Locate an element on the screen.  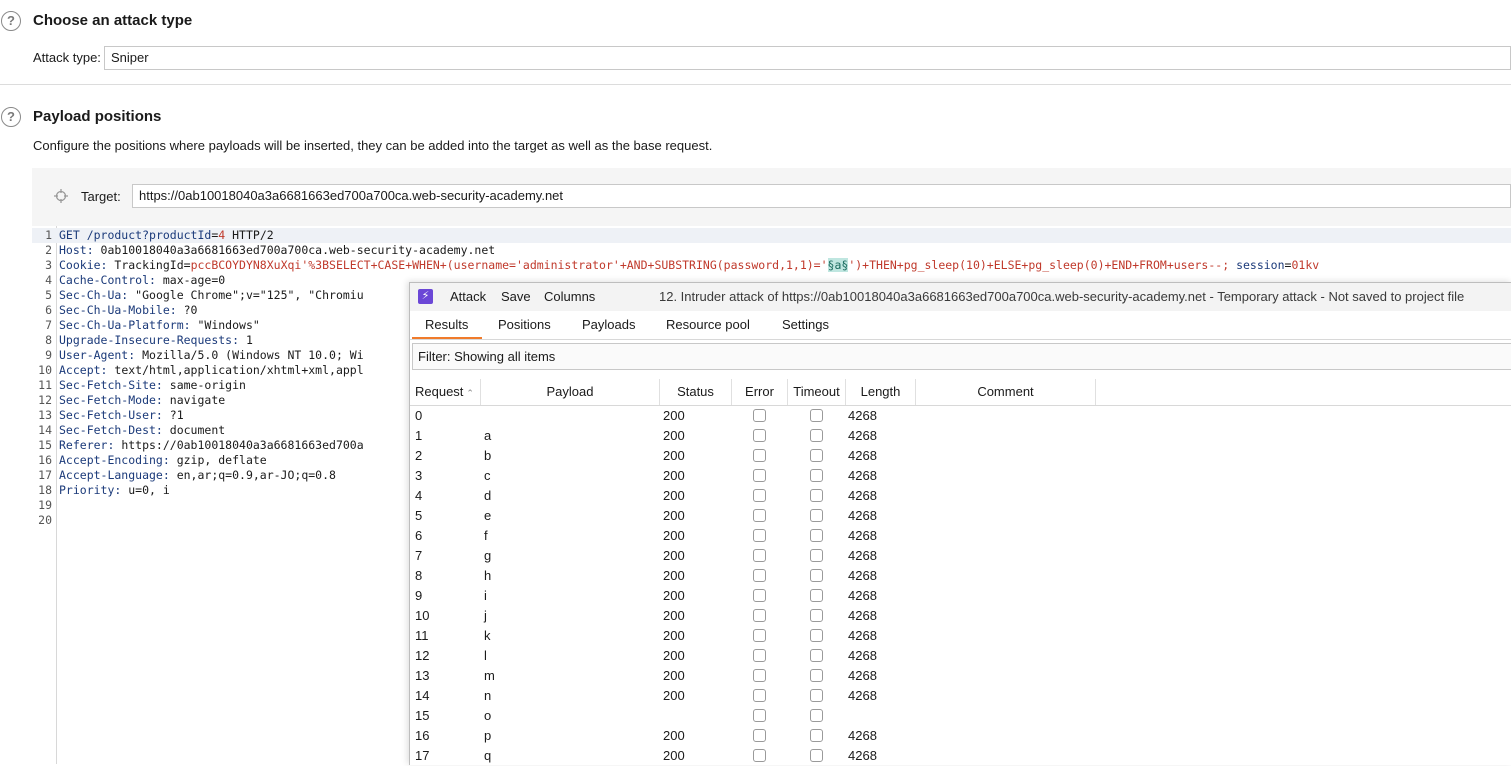
table-row: 8 h 200 4268 is located at coordinates (960, 576).